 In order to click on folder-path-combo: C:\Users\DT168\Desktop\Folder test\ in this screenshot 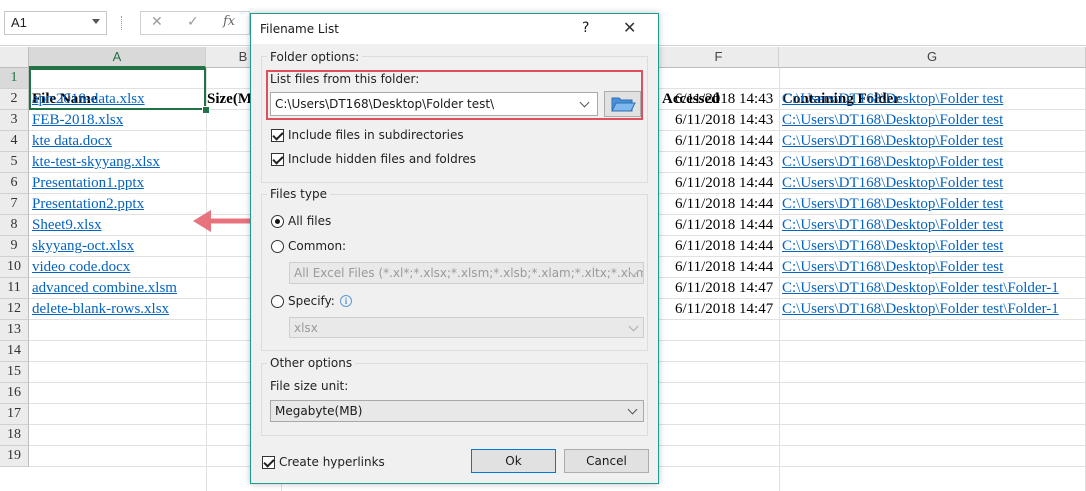, I will do `click(434, 104)`.